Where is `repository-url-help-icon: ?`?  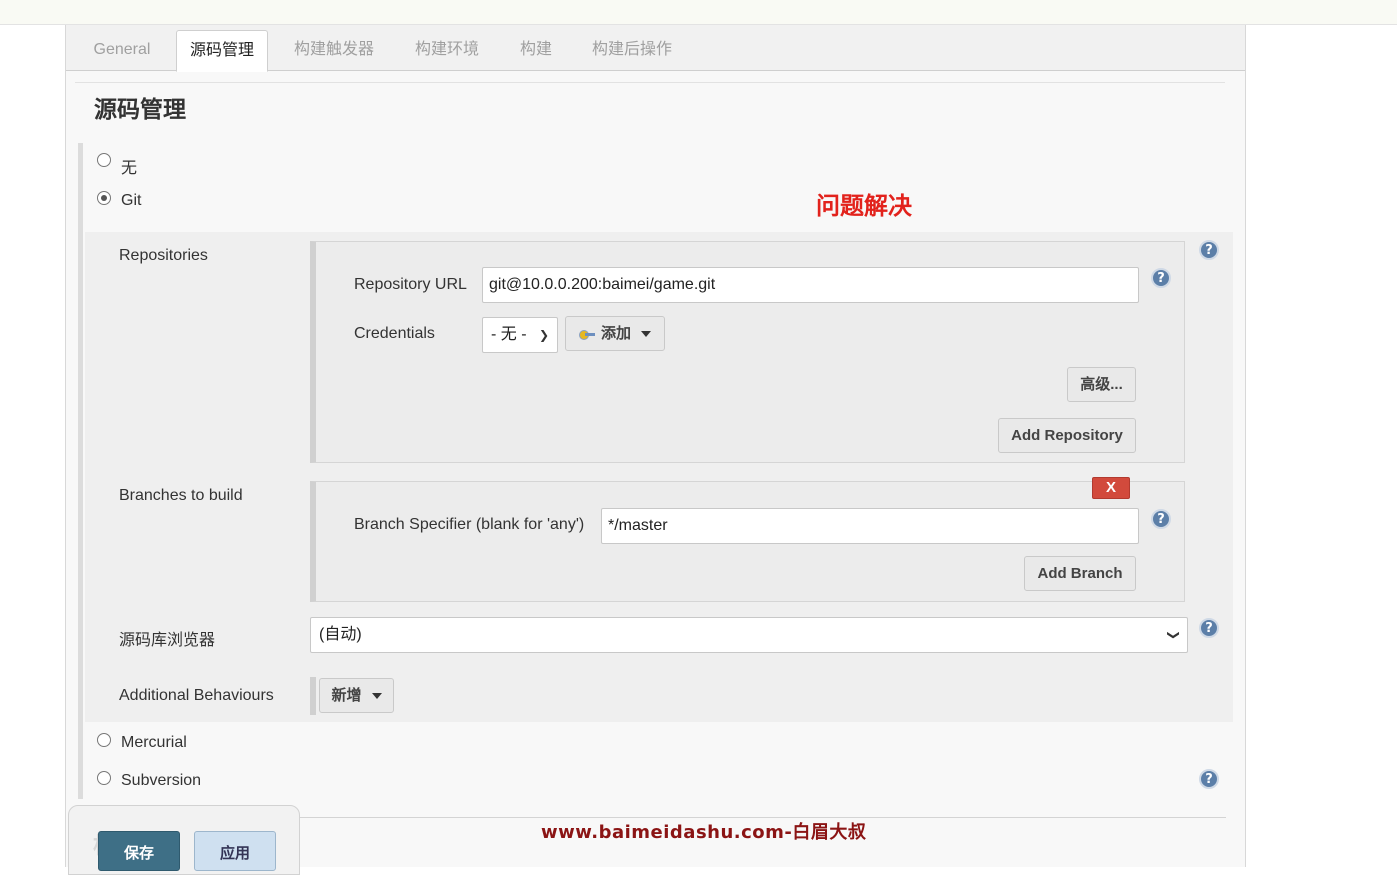
repository-url-help-icon: ? is located at coordinates (1161, 278).